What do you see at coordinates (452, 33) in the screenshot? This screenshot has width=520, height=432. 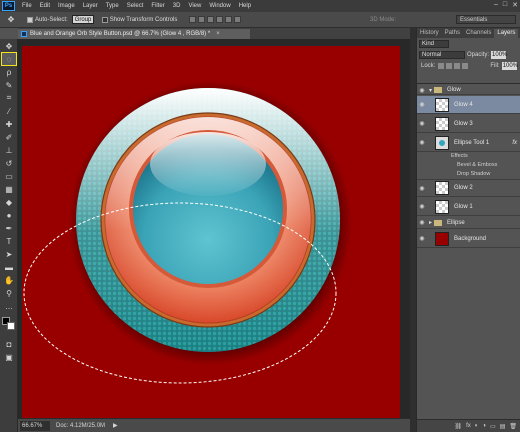 I see `tab-paths: Paths` at bounding box center [452, 33].